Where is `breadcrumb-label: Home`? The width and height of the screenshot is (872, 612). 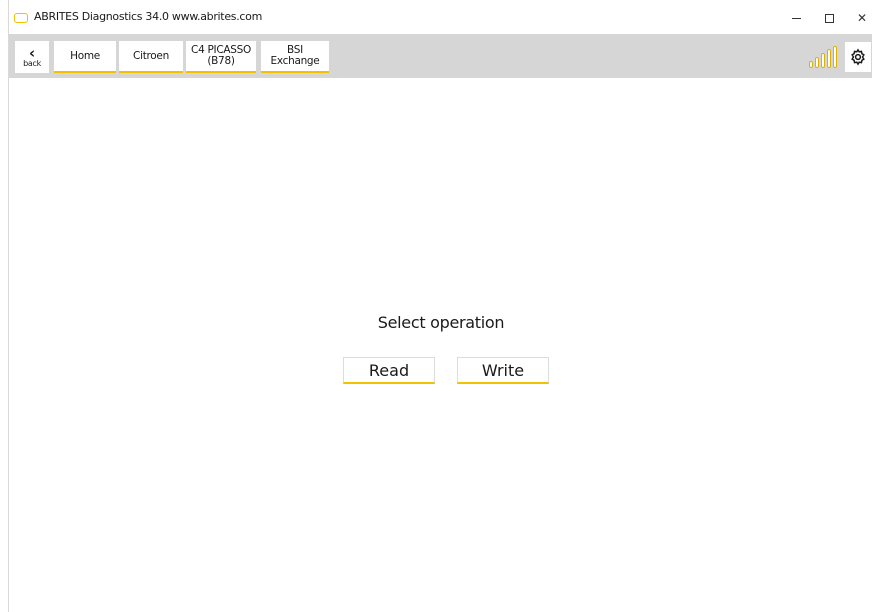 breadcrumb-label: Home is located at coordinates (85, 55).